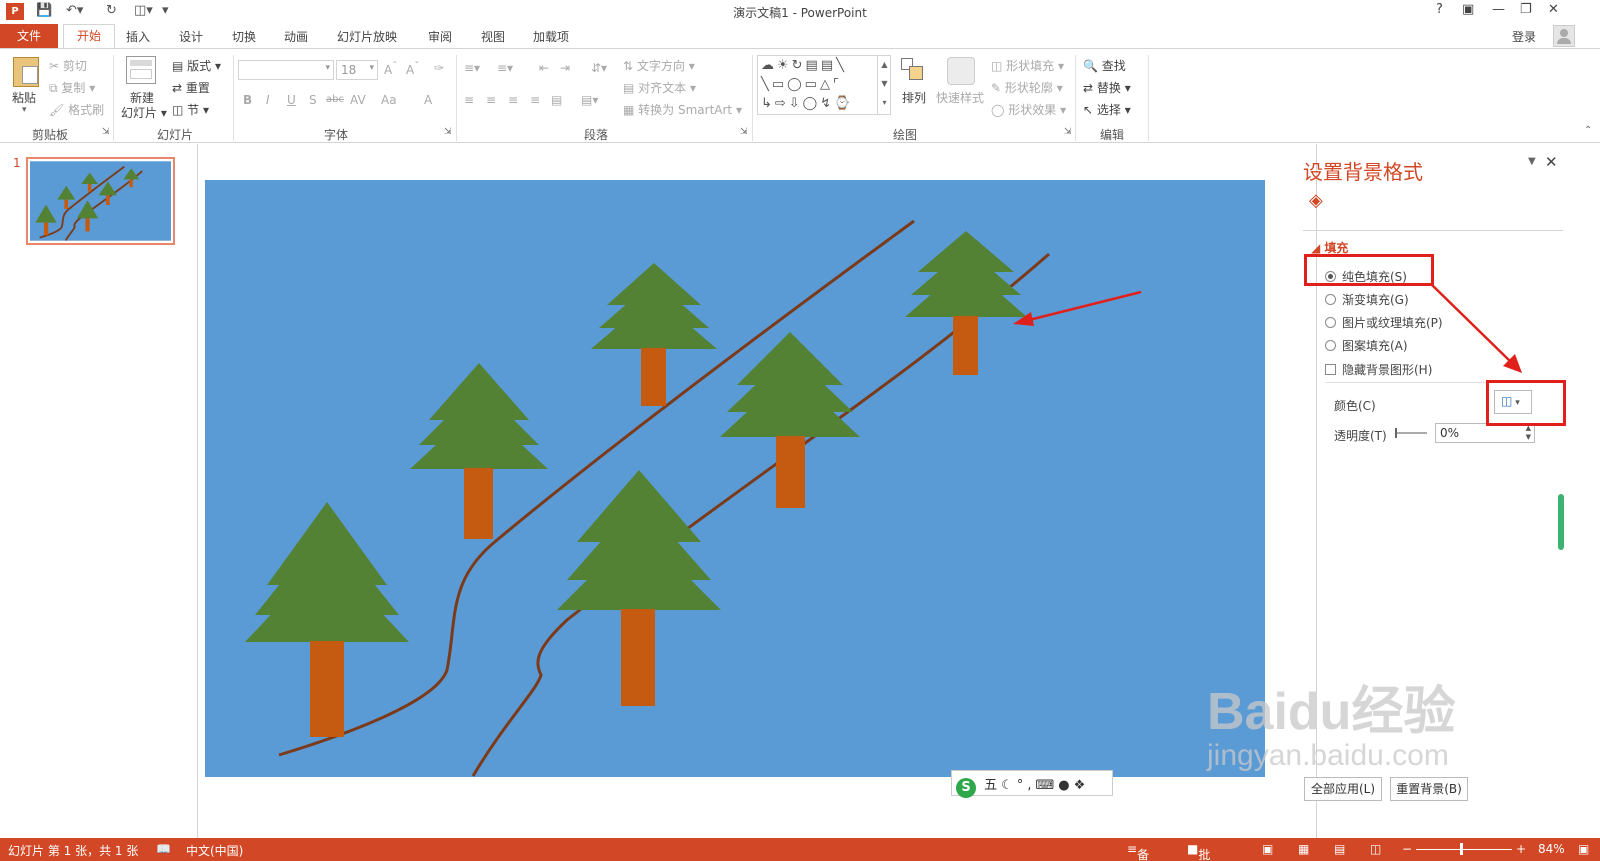 The height and width of the screenshot is (861, 1600). What do you see at coordinates (1521, 849) in the screenshot?
I see `zoom-in-icon: +` at bounding box center [1521, 849].